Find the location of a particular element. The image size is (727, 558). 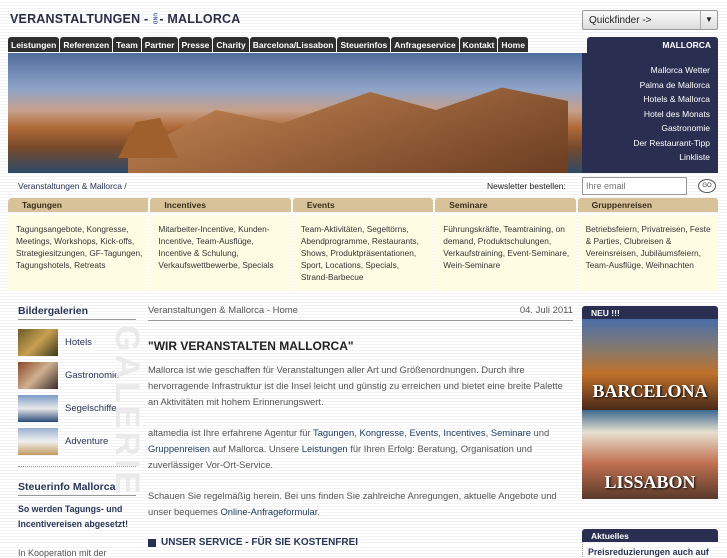

category-title: Tagungen is located at coordinates (78, 205).